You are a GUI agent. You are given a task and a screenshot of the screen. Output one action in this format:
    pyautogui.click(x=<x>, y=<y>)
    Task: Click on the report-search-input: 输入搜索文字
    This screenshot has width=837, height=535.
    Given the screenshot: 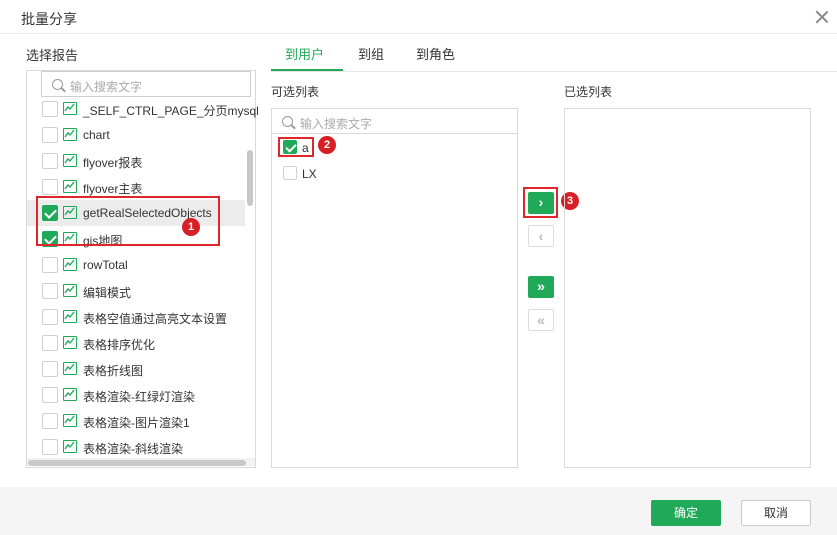 What is the action you would take?
    pyautogui.click(x=146, y=84)
    